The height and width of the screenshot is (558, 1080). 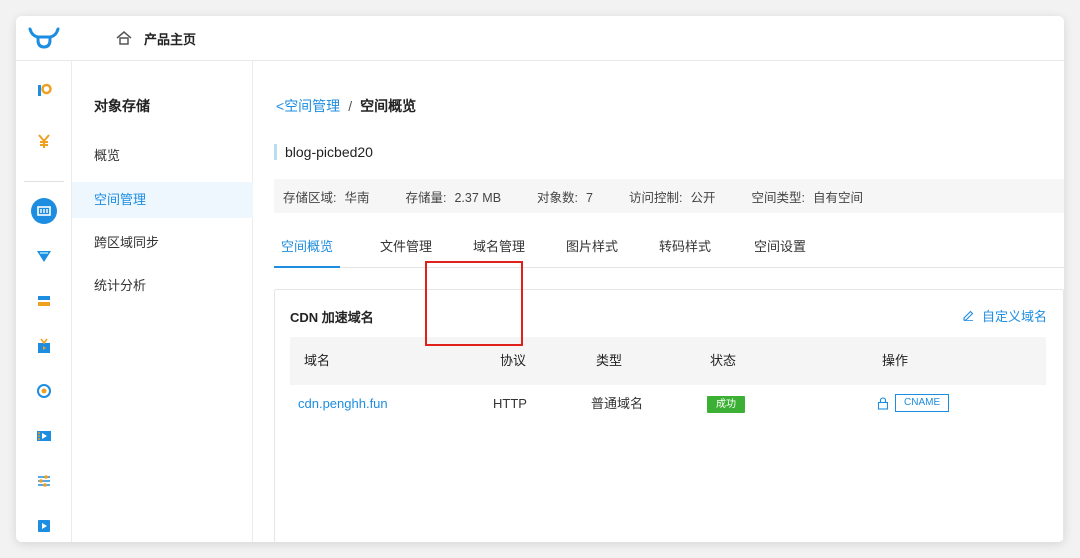 What do you see at coordinates (668, 361) in the screenshot?
I see `table-header: 域名 协议 类型 状态 操作` at bounding box center [668, 361].